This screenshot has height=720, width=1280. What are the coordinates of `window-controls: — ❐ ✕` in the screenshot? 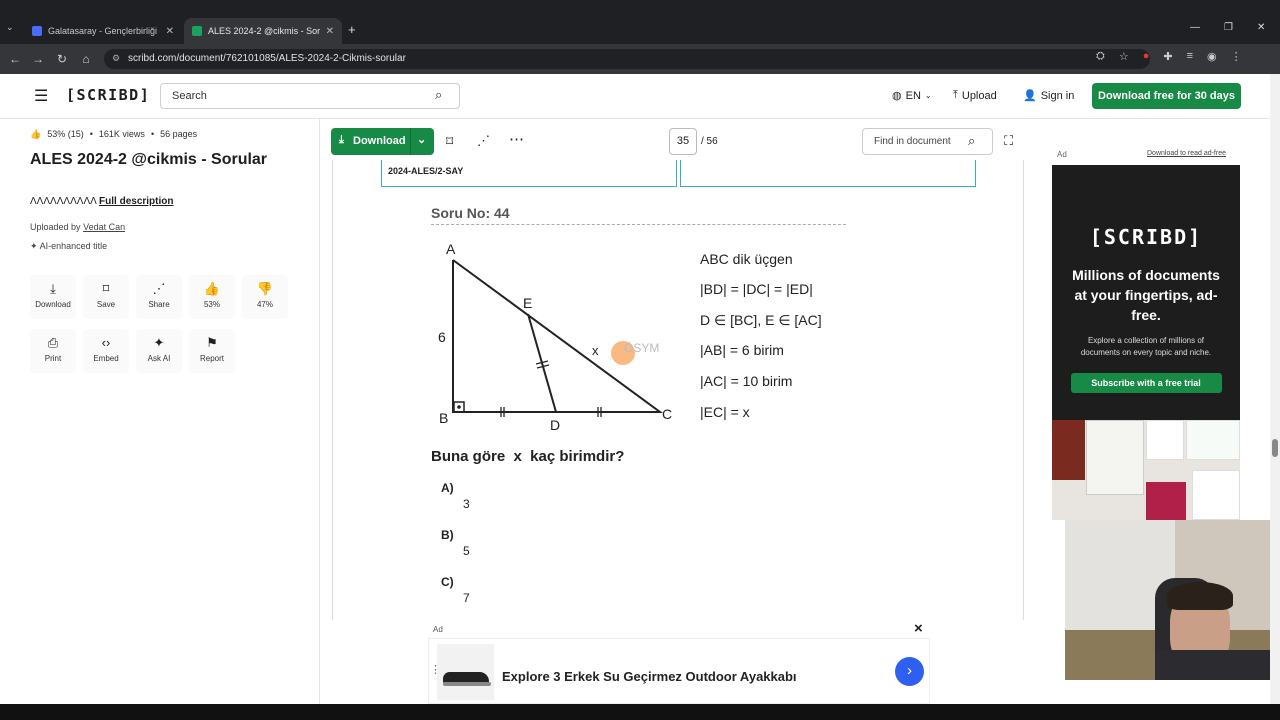 It's located at (1227, 27).